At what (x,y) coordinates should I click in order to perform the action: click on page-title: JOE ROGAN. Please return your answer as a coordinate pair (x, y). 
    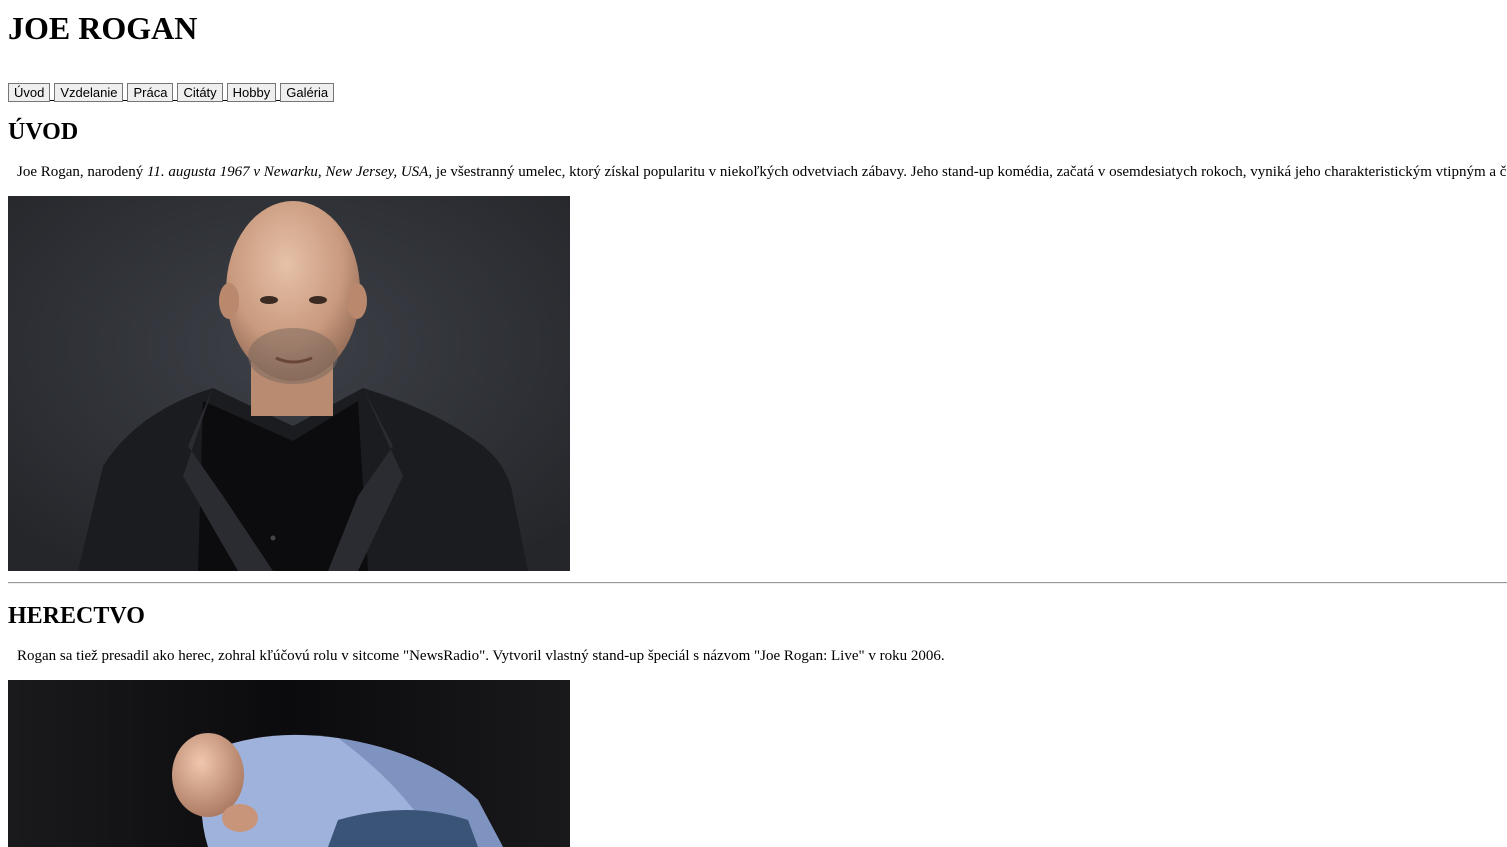
    Looking at the image, I should click on (103, 28).